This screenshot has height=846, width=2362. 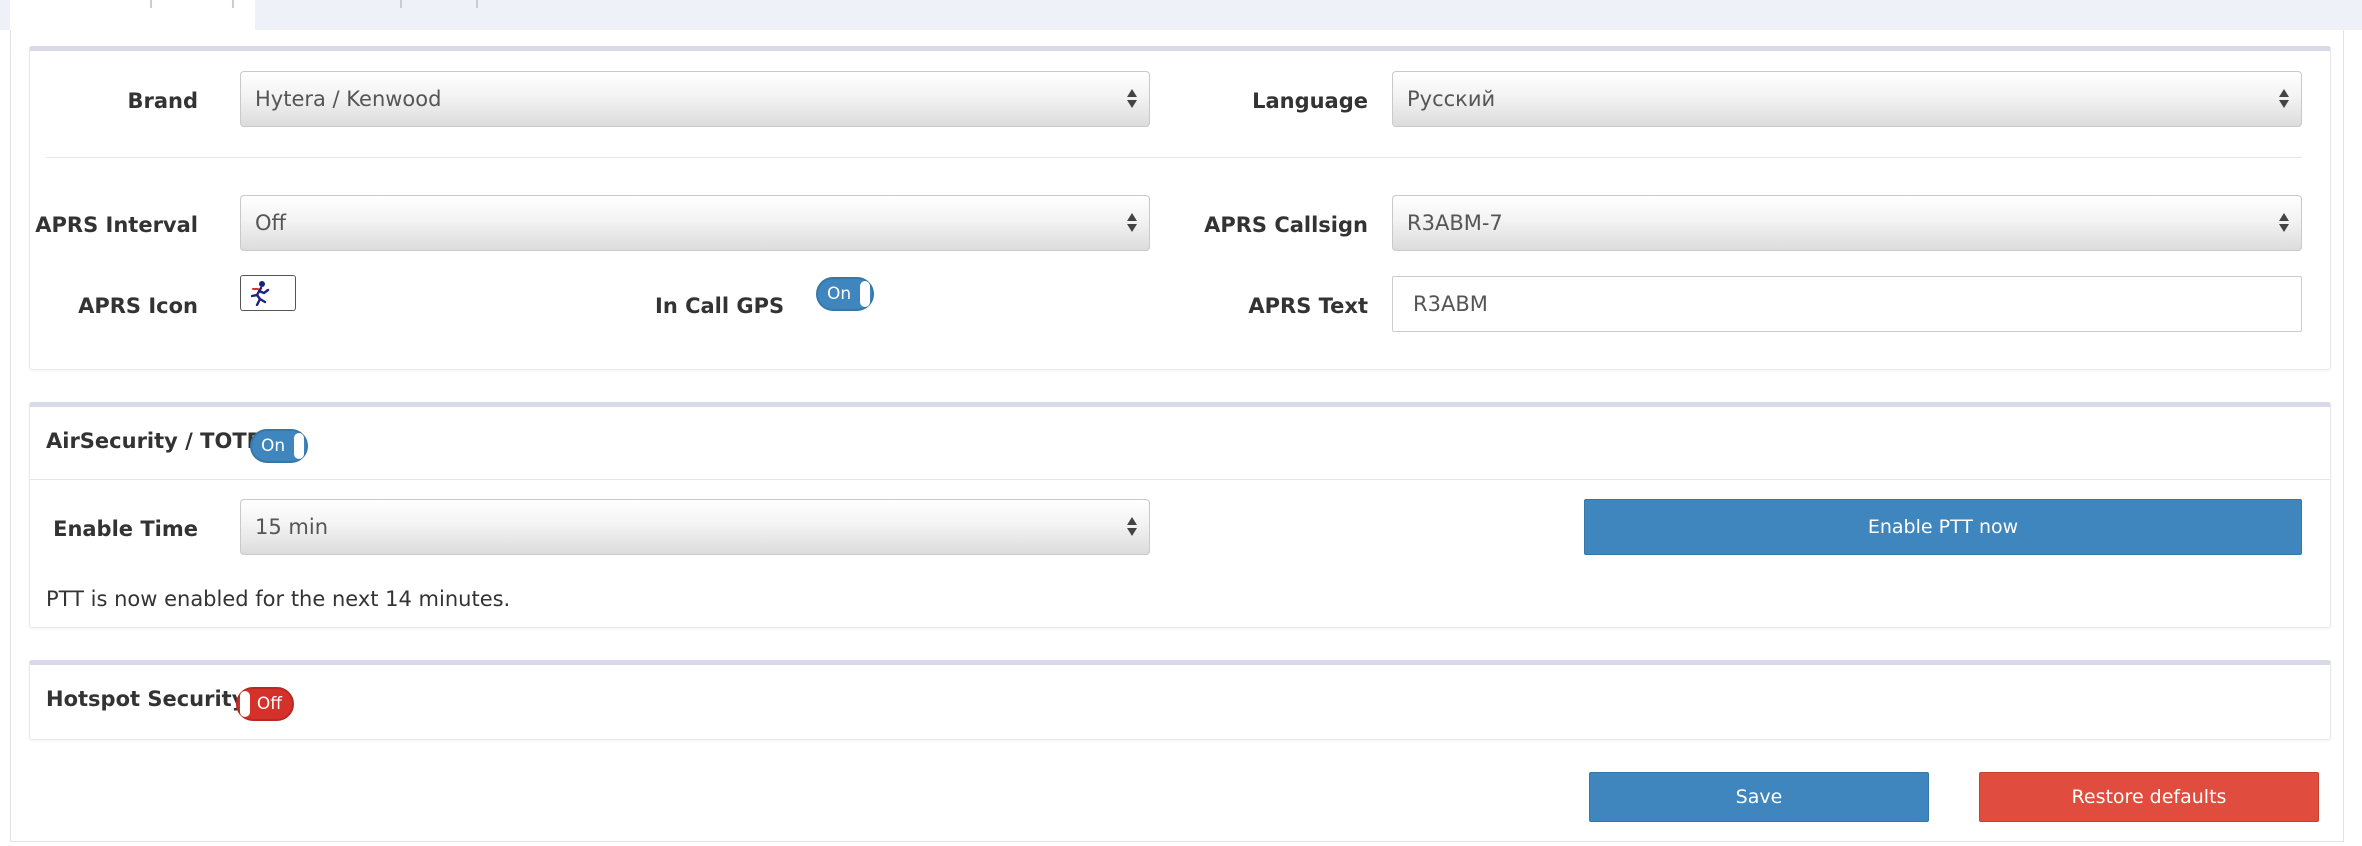 I want to click on aprs-text-label: APRS Text, so click(x=1308, y=306).